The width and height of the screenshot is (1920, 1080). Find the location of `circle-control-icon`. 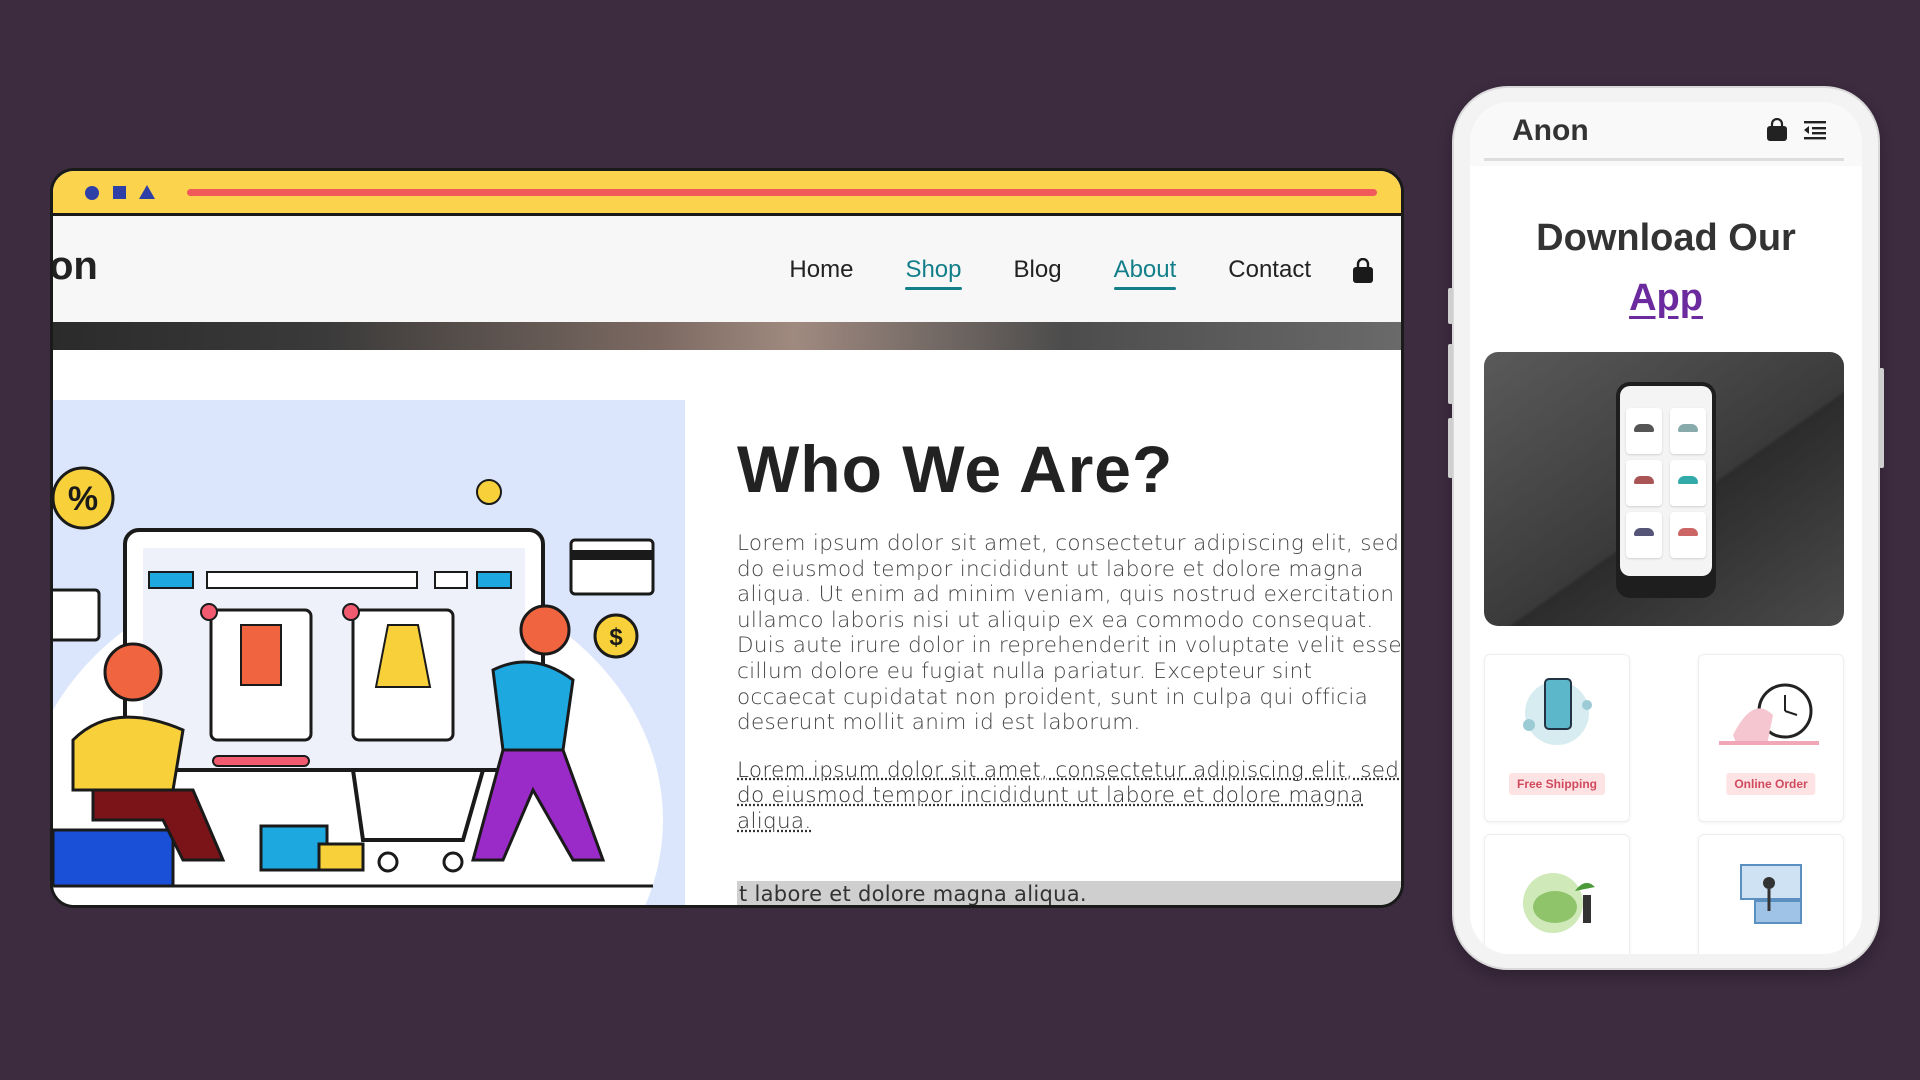

circle-control-icon is located at coordinates (92, 193).